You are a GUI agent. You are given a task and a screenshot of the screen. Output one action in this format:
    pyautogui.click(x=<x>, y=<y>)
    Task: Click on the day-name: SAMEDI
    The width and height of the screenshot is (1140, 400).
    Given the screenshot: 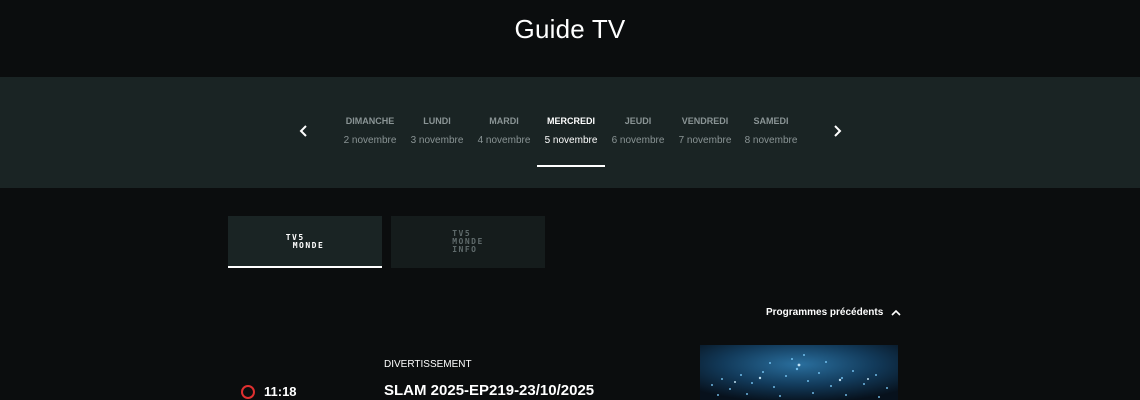 What is the action you would take?
    pyautogui.click(x=771, y=121)
    